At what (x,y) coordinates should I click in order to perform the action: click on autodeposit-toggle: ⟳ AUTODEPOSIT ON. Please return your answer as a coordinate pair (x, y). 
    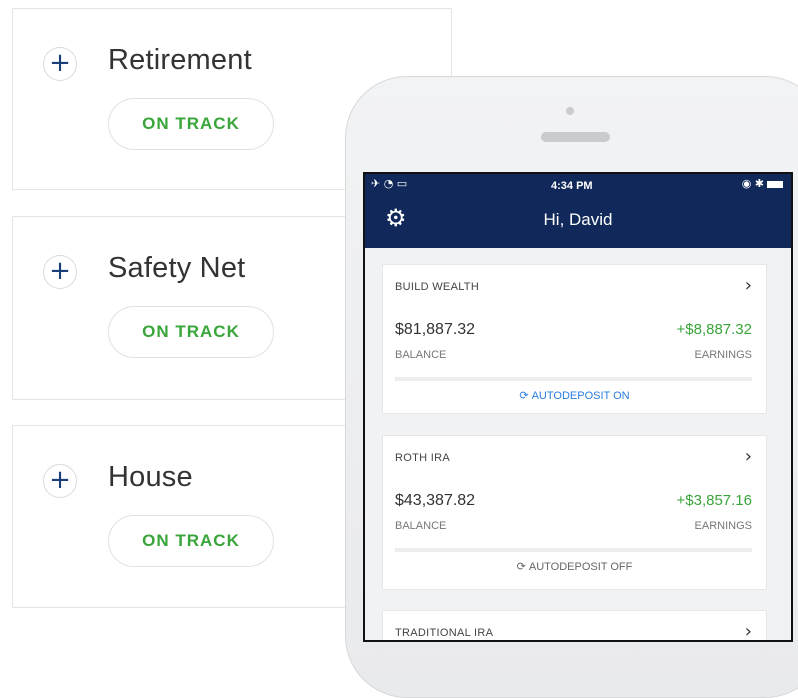
    Looking at the image, I should click on (574, 395).